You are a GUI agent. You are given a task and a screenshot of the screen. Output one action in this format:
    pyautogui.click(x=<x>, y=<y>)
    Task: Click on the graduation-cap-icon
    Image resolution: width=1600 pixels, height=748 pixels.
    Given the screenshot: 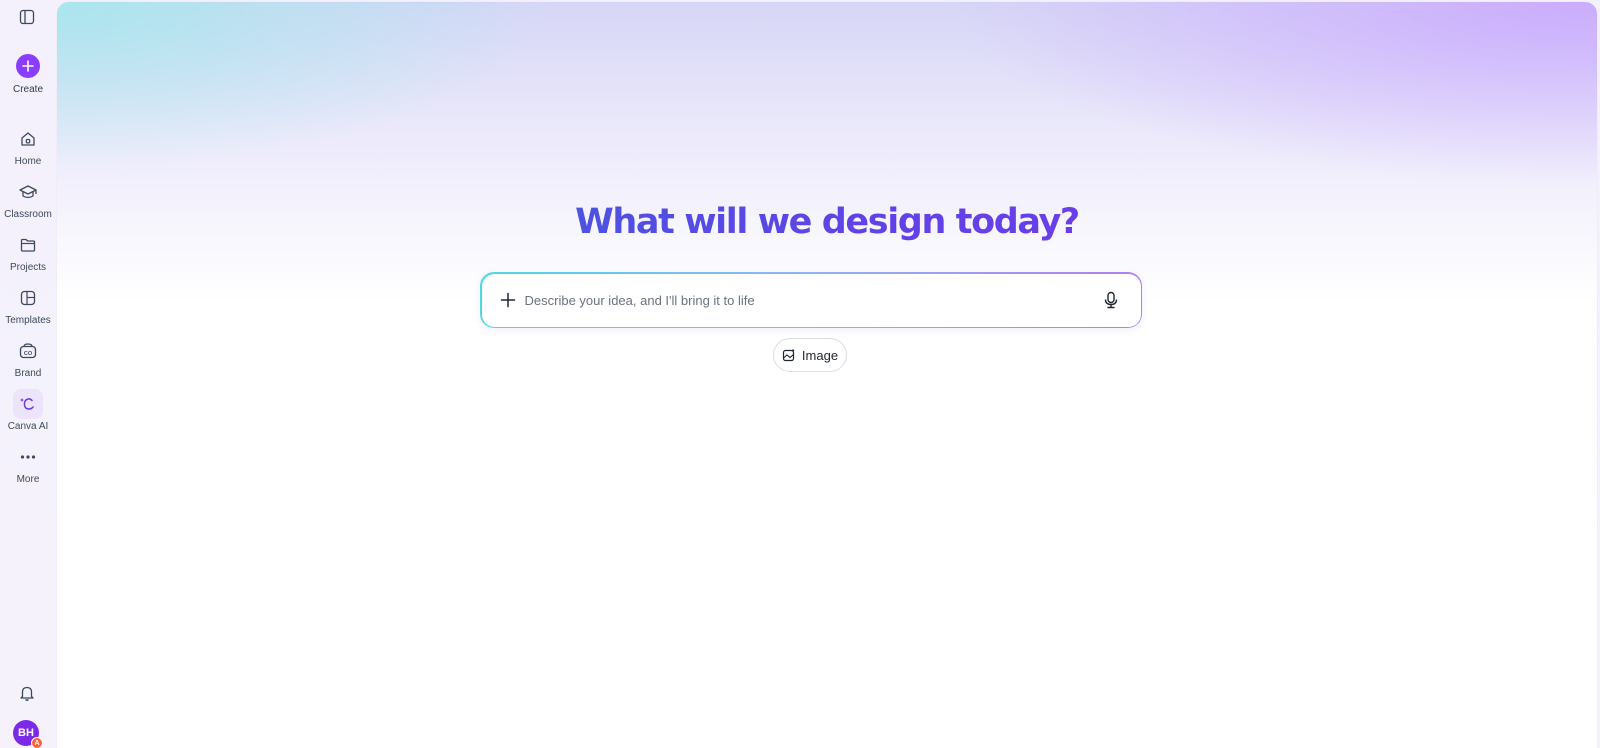 What is the action you would take?
    pyautogui.click(x=28, y=192)
    